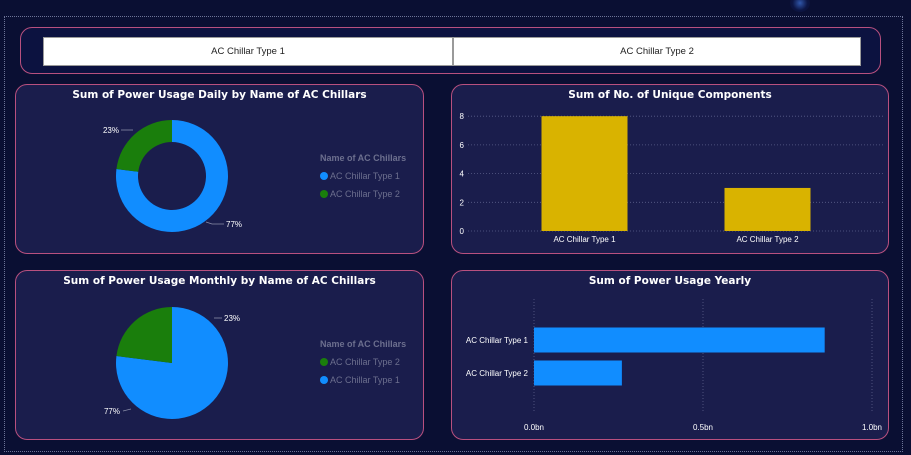  Describe the element at coordinates (363, 344) in the screenshot. I see `monthly-legend-title: Name of AC Chillars` at that location.